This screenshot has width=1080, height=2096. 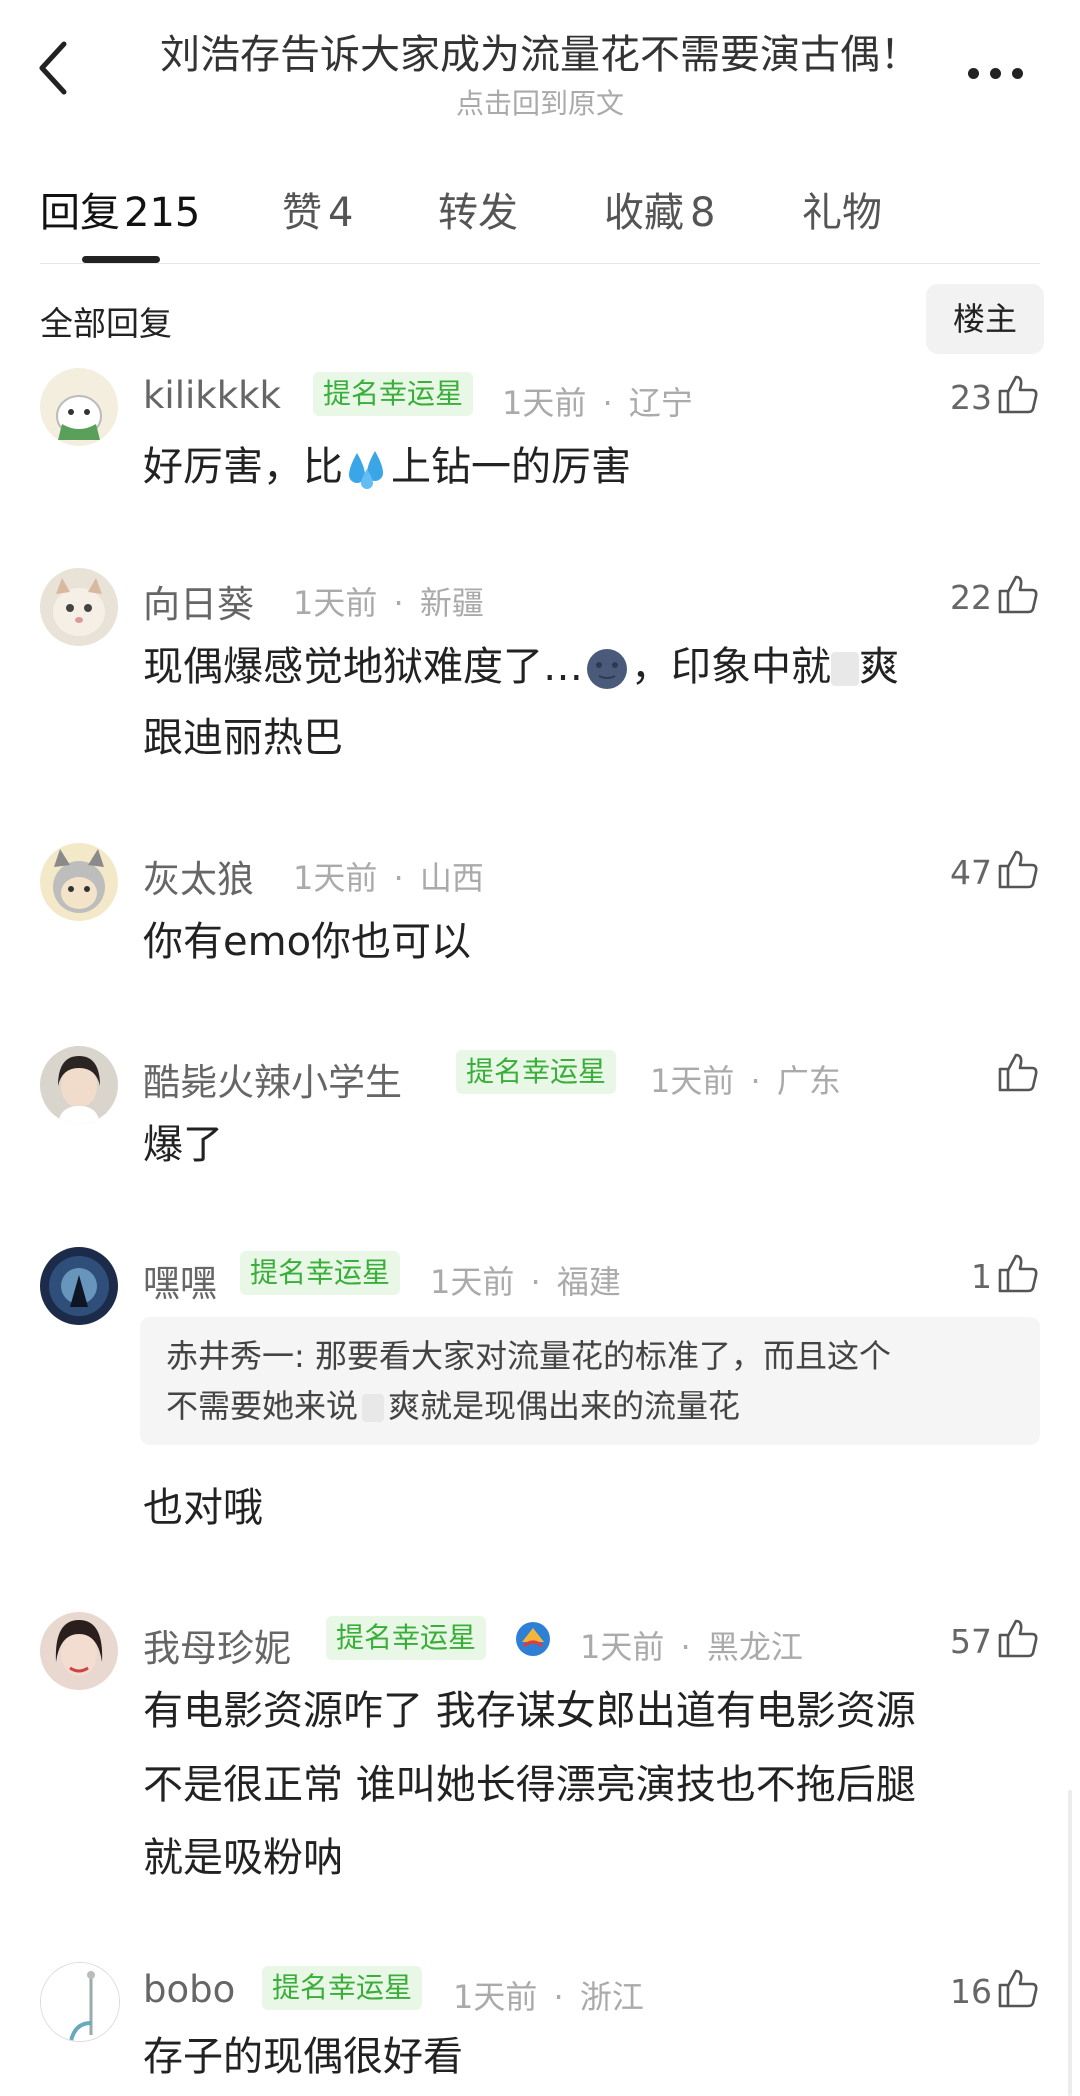 What do you see at coordinates (162, 213) in the screenshot?
I see `tab-count: 215` at bounding box center [162, 213].